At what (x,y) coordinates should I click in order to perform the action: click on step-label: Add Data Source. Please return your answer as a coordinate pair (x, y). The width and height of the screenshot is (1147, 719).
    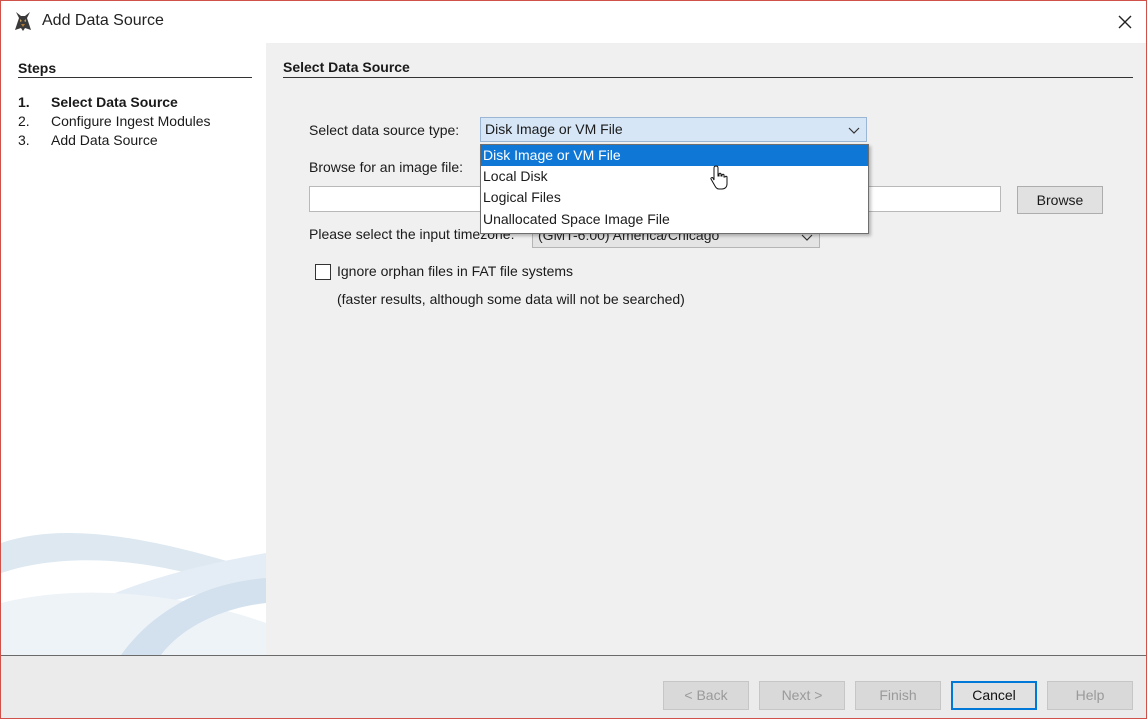
    Looking at the image, I should click on (104, 140).